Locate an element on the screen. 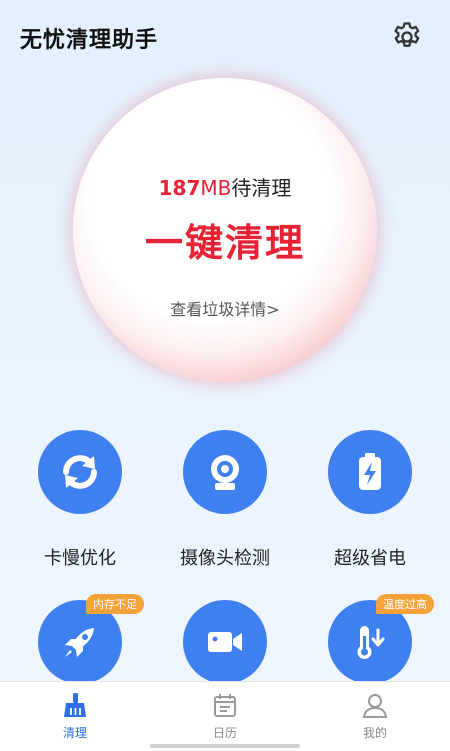 This screenshot has height=751, width=450. gear-icon is located at coordinates (407, 34).